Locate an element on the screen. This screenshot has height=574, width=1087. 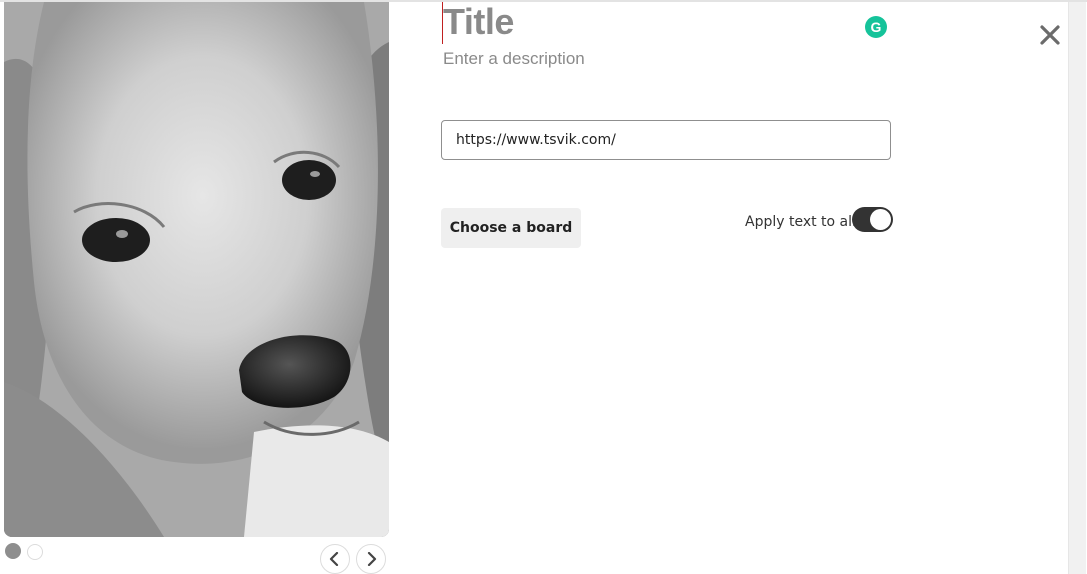
toggle-knob is located at coordinates (880, 219).